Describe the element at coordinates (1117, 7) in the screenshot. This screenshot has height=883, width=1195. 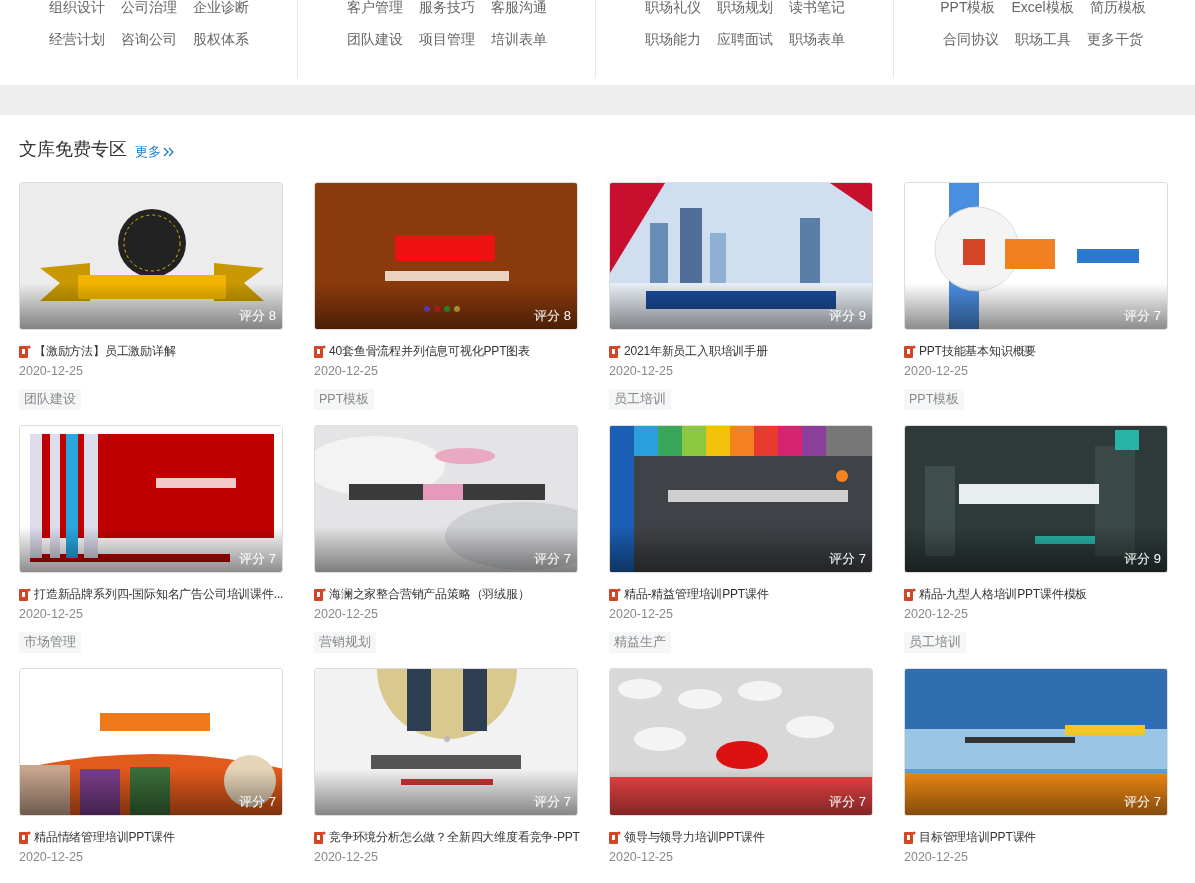
I see `category-link: 简历模板` at that location.